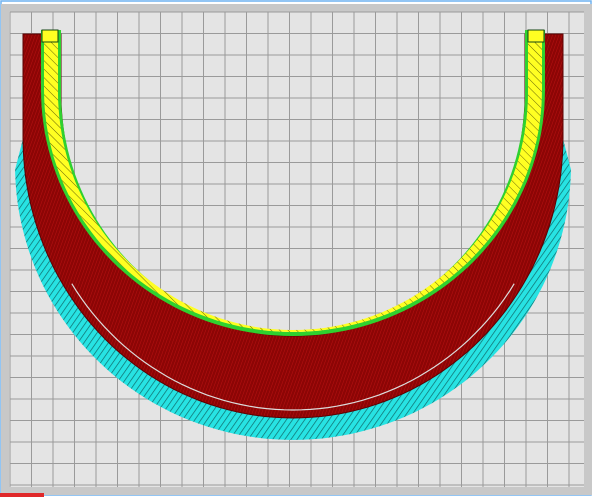  I want to click on progress-bar-fill, so click(22, 495).